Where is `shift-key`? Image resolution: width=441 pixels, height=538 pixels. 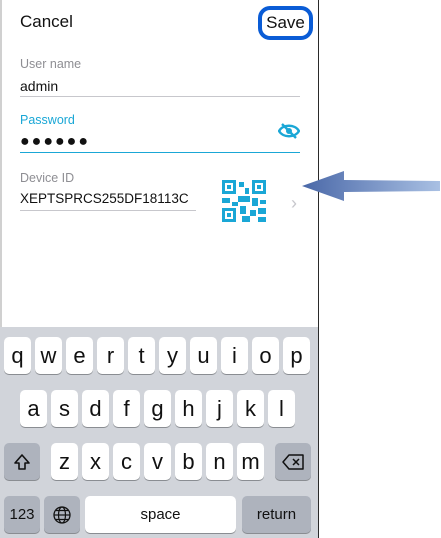
shift-key is located at coordinates (22, 461).